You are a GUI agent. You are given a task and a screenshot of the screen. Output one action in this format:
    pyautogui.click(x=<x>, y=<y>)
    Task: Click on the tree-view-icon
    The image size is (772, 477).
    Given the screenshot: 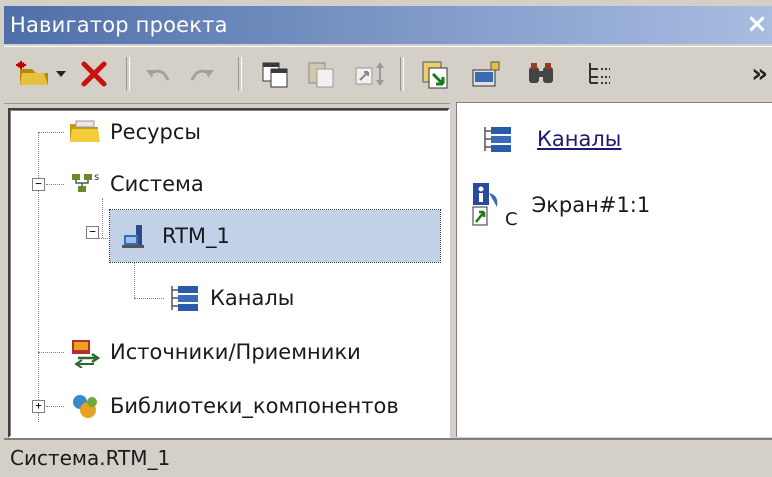 What is the action you would take?
    pyautogui.click(x=599, y=73)
    